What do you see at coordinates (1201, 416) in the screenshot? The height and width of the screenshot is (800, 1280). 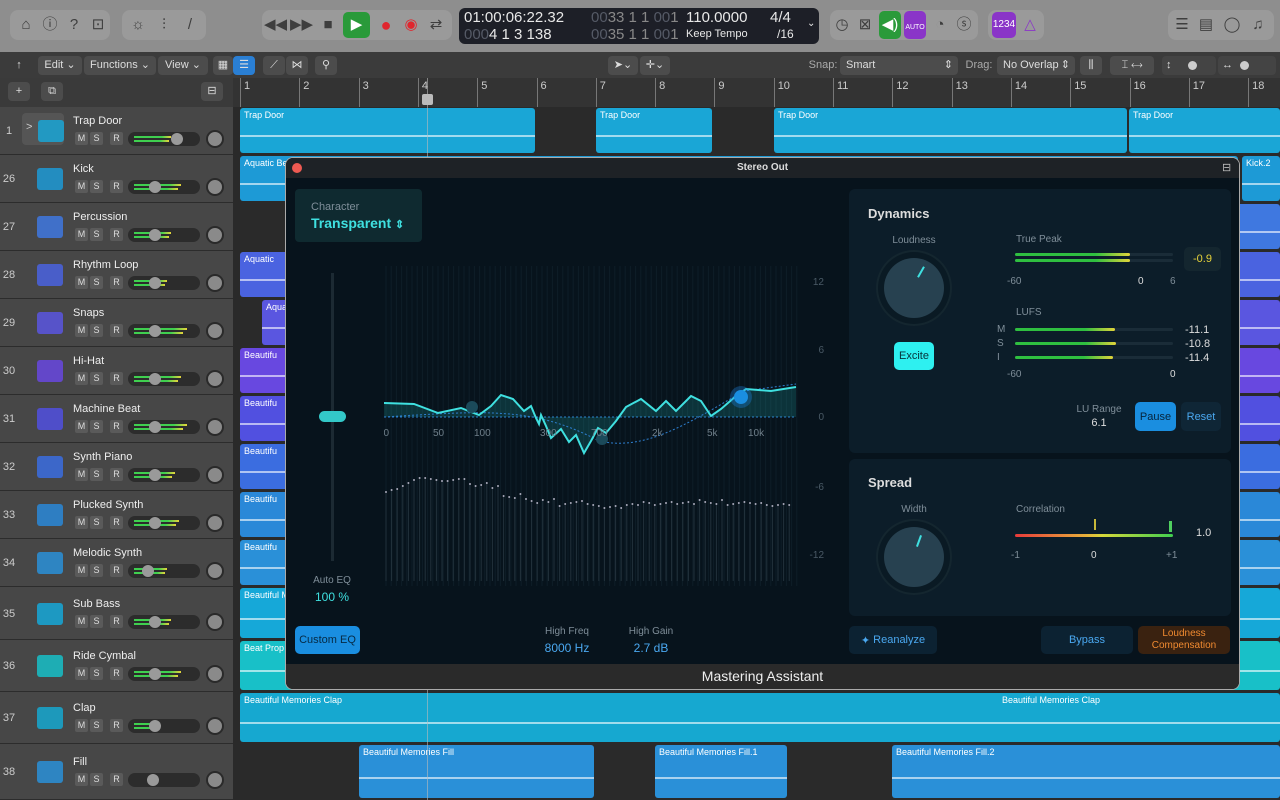 I see `reset-button: Reset` at bounding box center [1201, 416].